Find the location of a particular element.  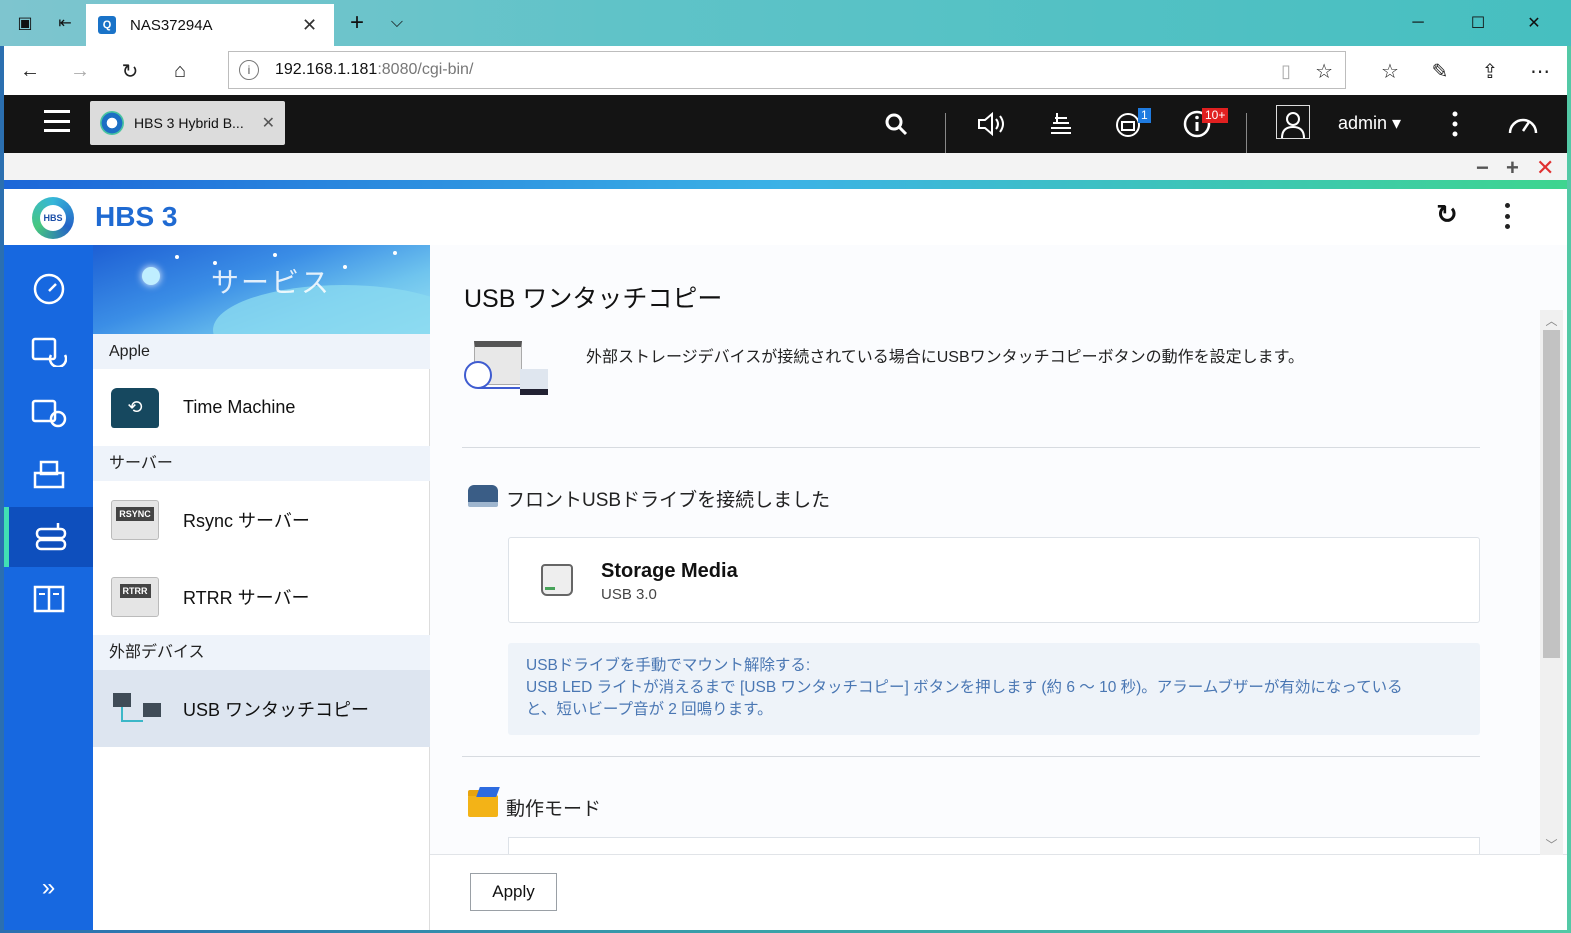

rail-restore is located at coordinates (48, 475).